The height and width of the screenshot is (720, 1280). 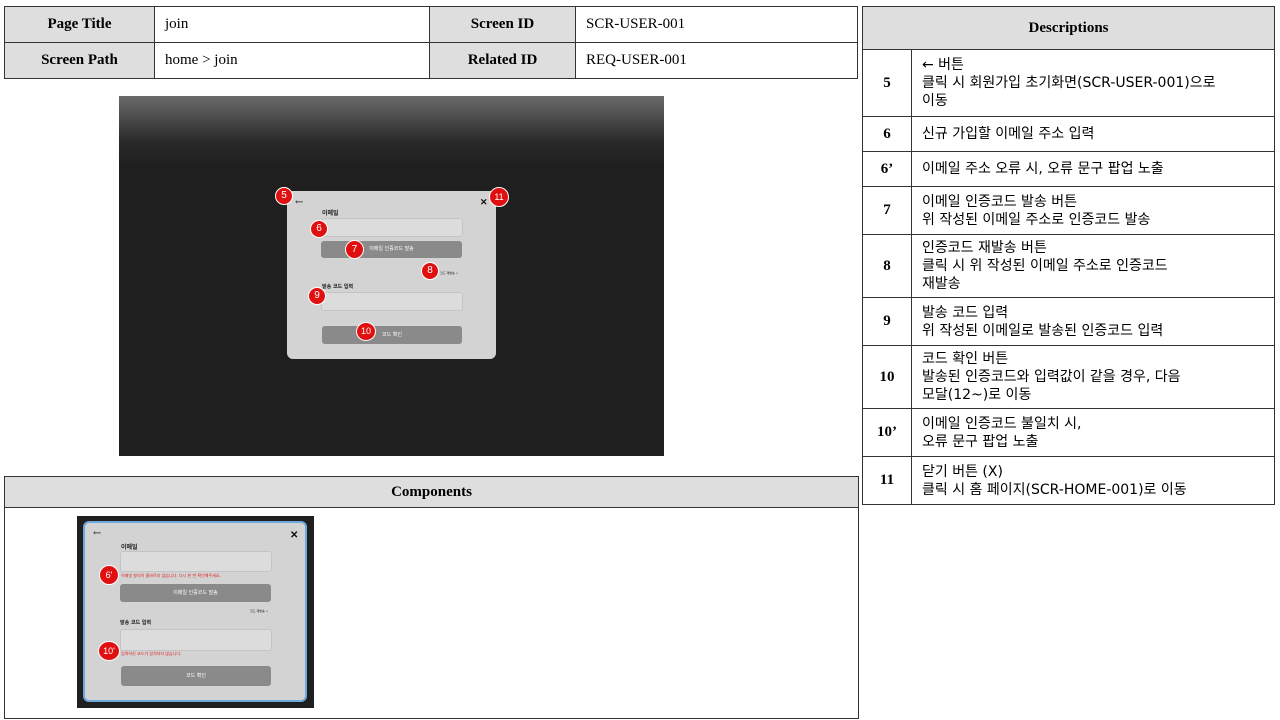 What do you see at coordinates (430, 271) in the screenshot?
I see `marker-8: 8` at bounding box center [430, 271].